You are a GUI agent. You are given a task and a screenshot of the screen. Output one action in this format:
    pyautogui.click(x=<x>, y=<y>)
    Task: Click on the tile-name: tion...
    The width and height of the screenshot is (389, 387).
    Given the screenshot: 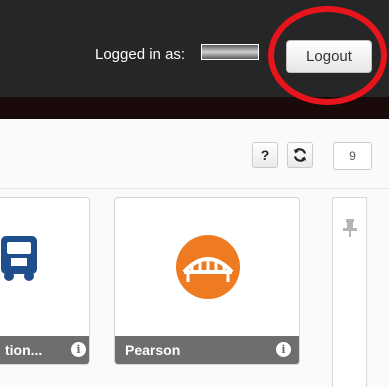 What is the action you would take?
    pyautogui.click(x=24, y=350)
    